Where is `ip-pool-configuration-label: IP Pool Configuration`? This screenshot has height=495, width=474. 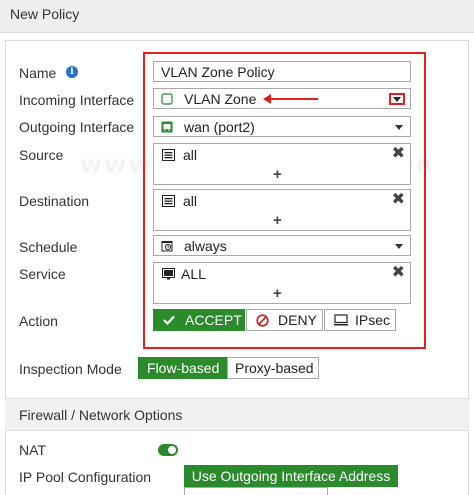 ip-pool-configuration-label: IP Pool Configuration is located at coordinates (85, 477).